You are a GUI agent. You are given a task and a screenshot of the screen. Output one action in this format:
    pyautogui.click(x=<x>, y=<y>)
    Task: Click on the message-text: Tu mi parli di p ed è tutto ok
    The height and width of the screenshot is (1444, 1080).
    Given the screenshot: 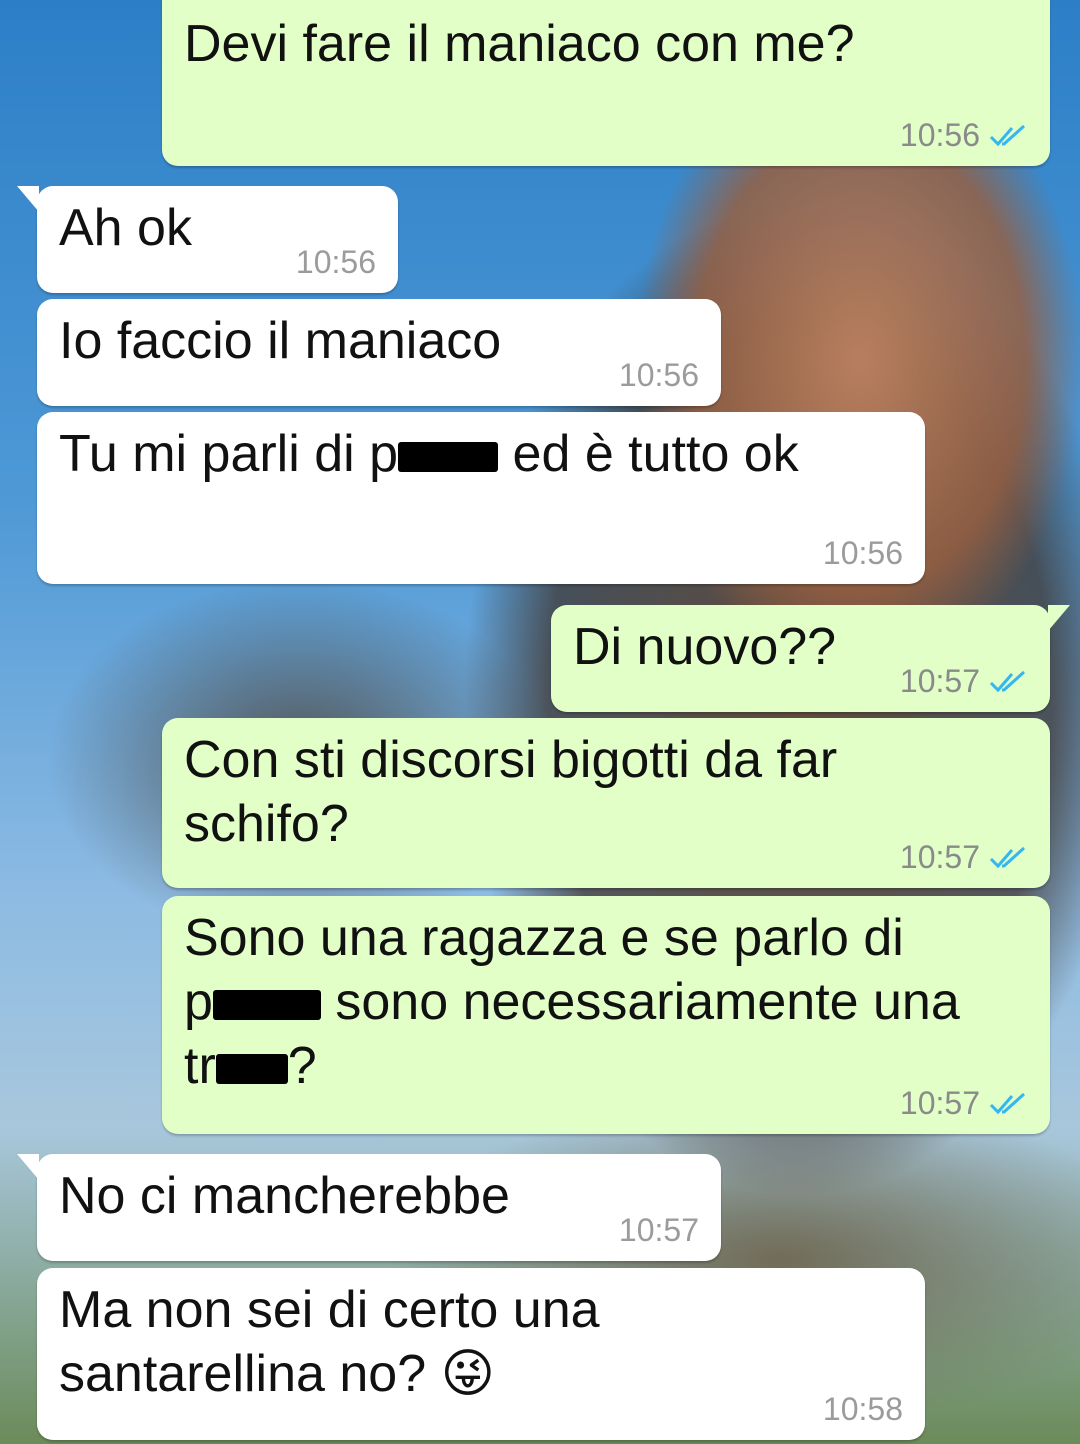 What is the action you would take?
    pyautogui.click(x=429, y=454)
    